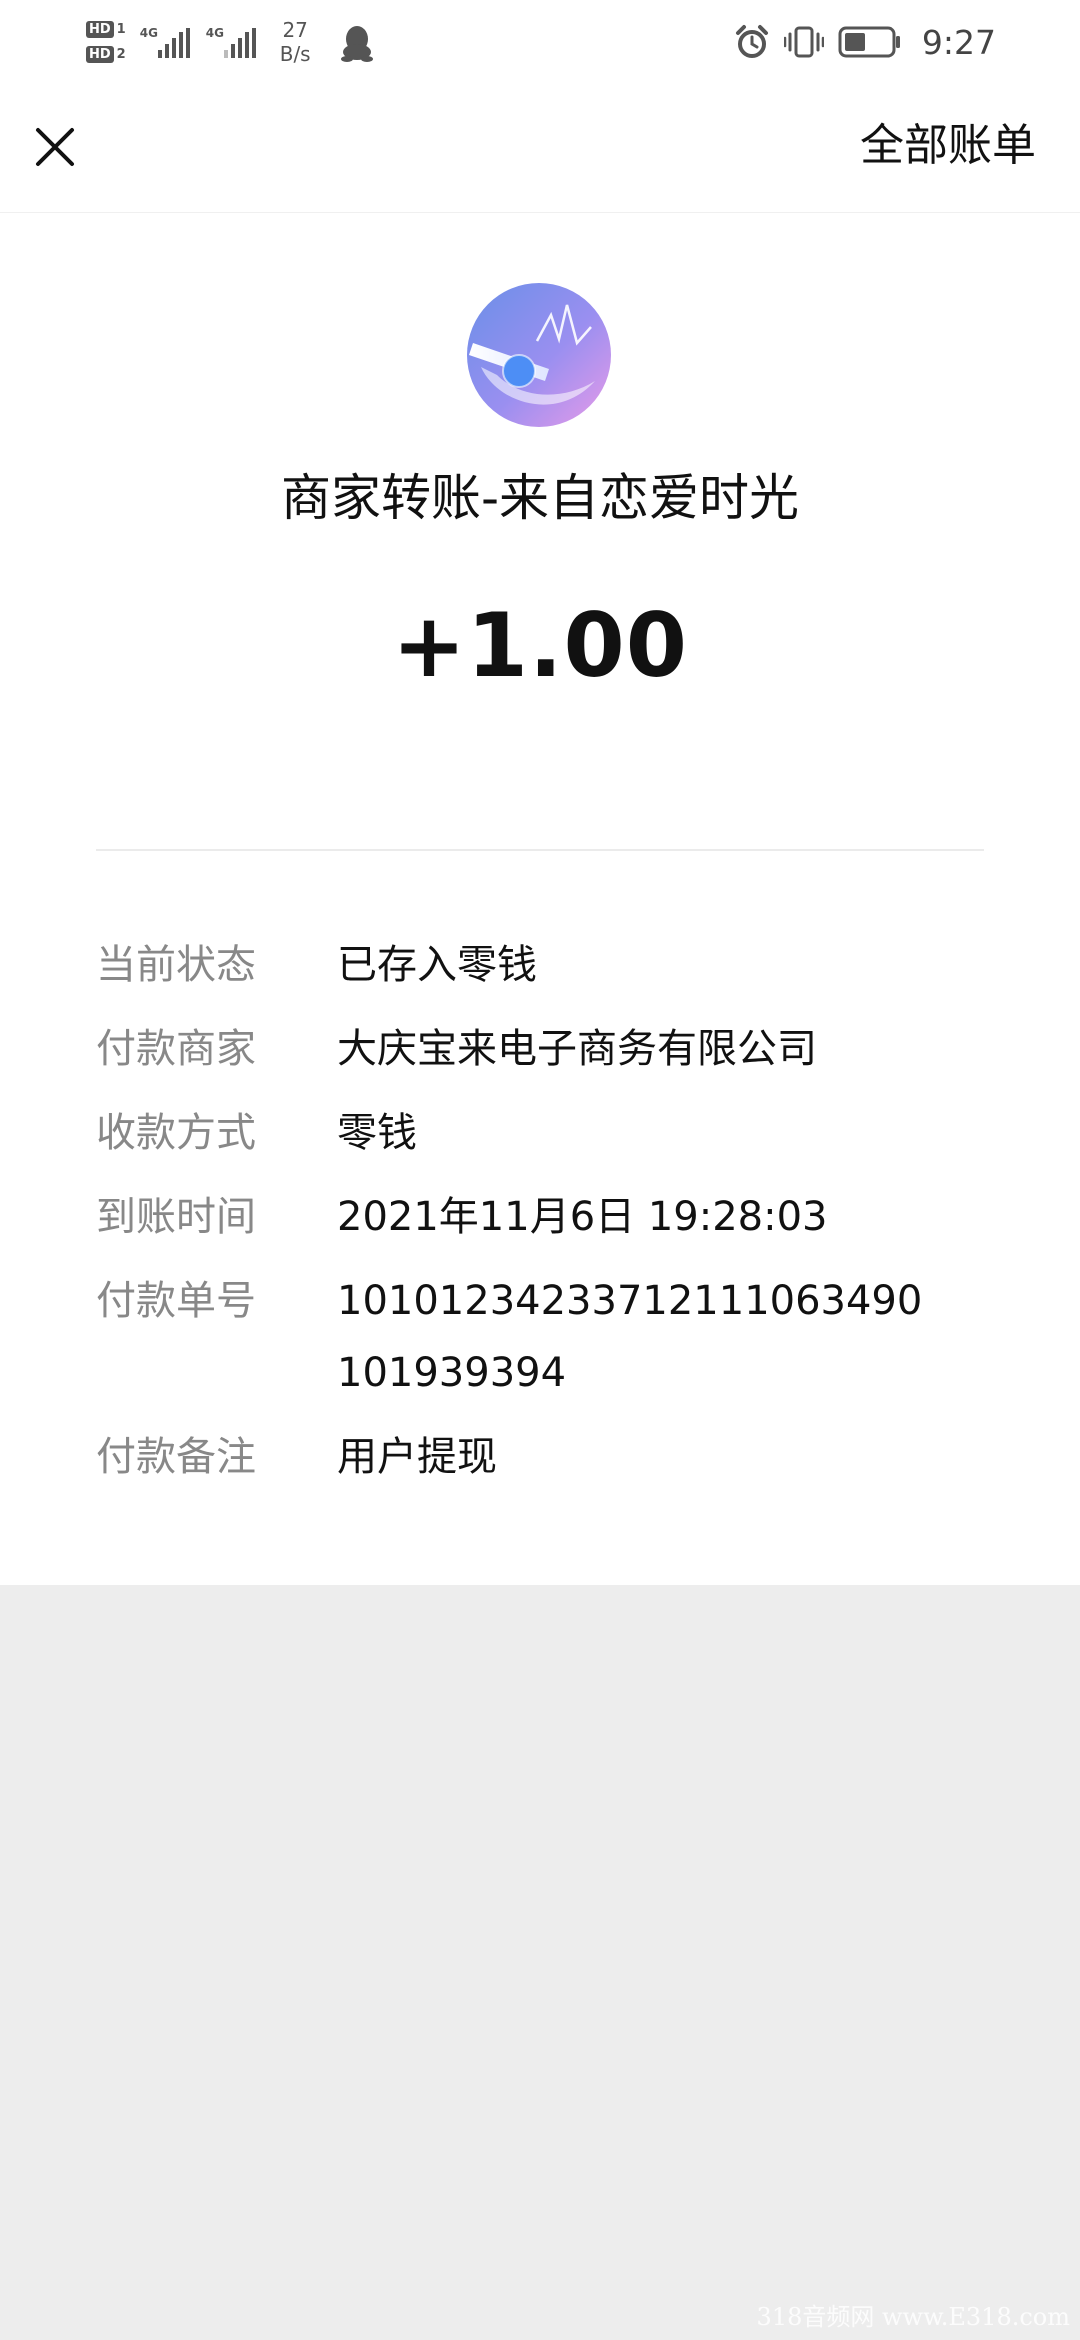 Image resolution: width=1080 pixels, height=2340 pixels. What do you see at coordinates (540, 498) in the screenshot?
I see `transaction-title: 商家转账-来自恋爱时光` at bounding box center [540, 498].